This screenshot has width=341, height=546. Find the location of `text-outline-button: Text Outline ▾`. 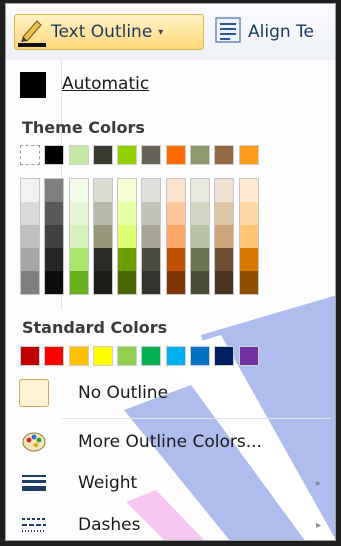

text-outline-button: Text Outline ▾ is located at coordinates (109, 32).